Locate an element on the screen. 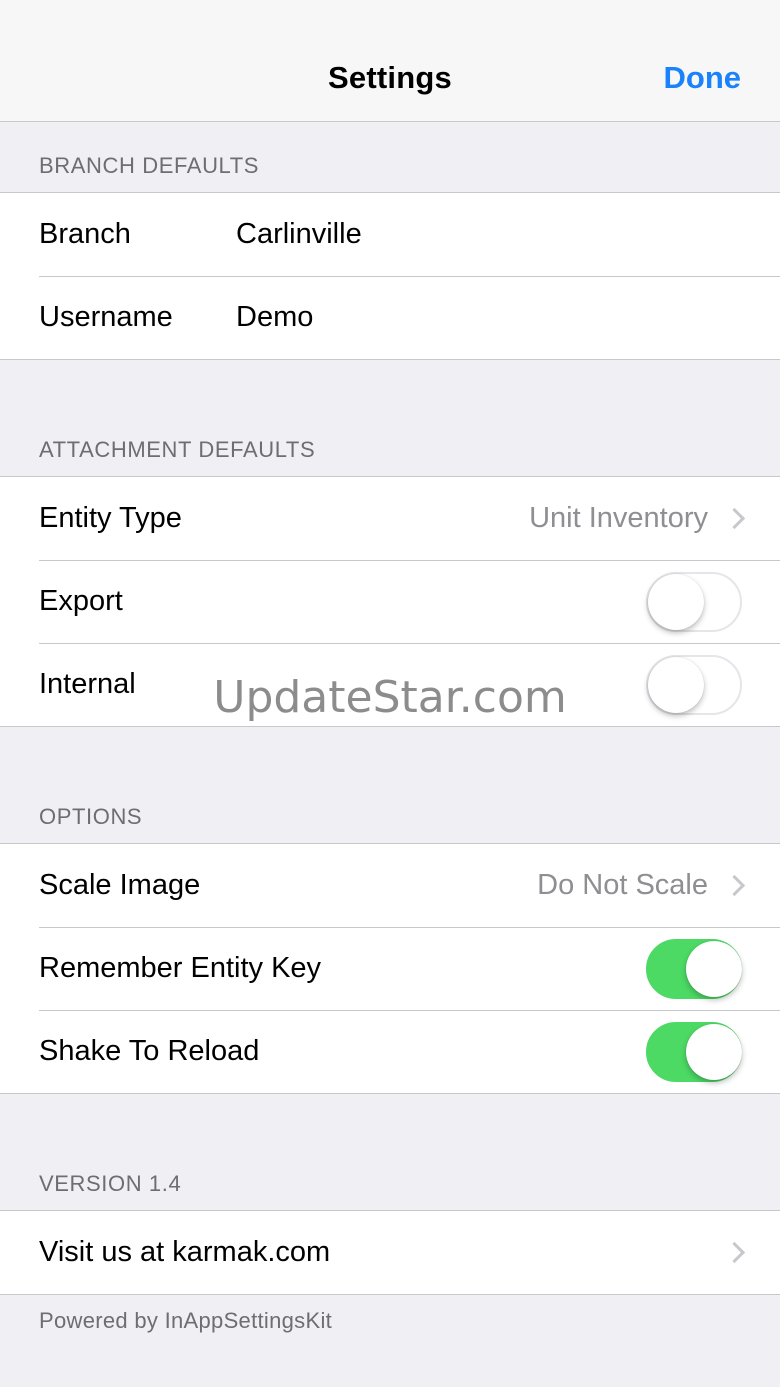 This screenshot has height=1387, width=780. visit-website-label: Visit us at karmak.com is located at coordinates (185, 1252).